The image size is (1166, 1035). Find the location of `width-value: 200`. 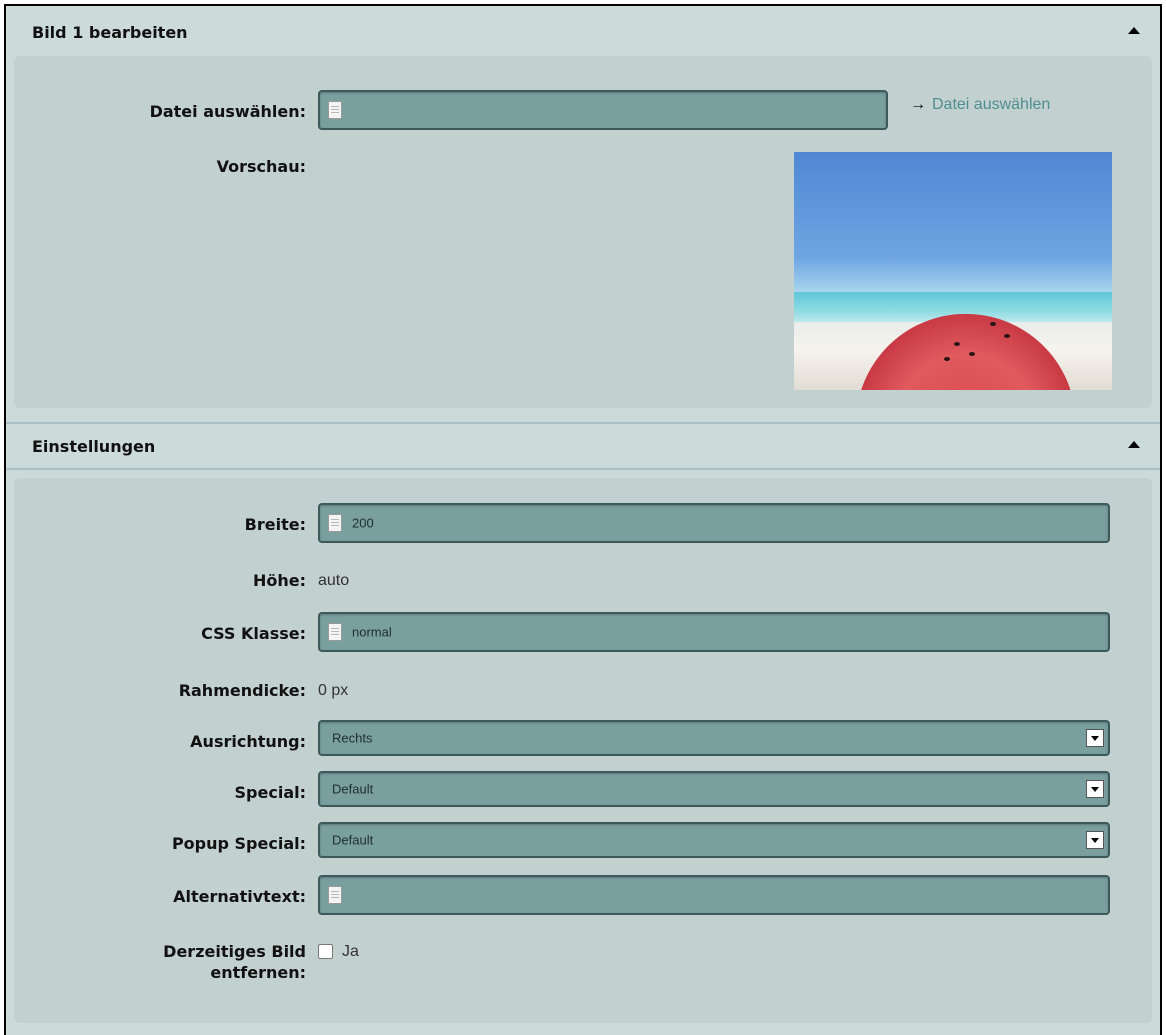

width-value: 200 is located at coordinates (363, 523).